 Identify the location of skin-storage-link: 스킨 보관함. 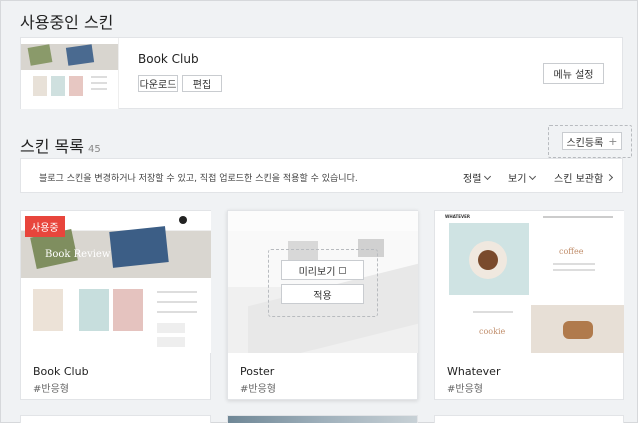
(584, 177).